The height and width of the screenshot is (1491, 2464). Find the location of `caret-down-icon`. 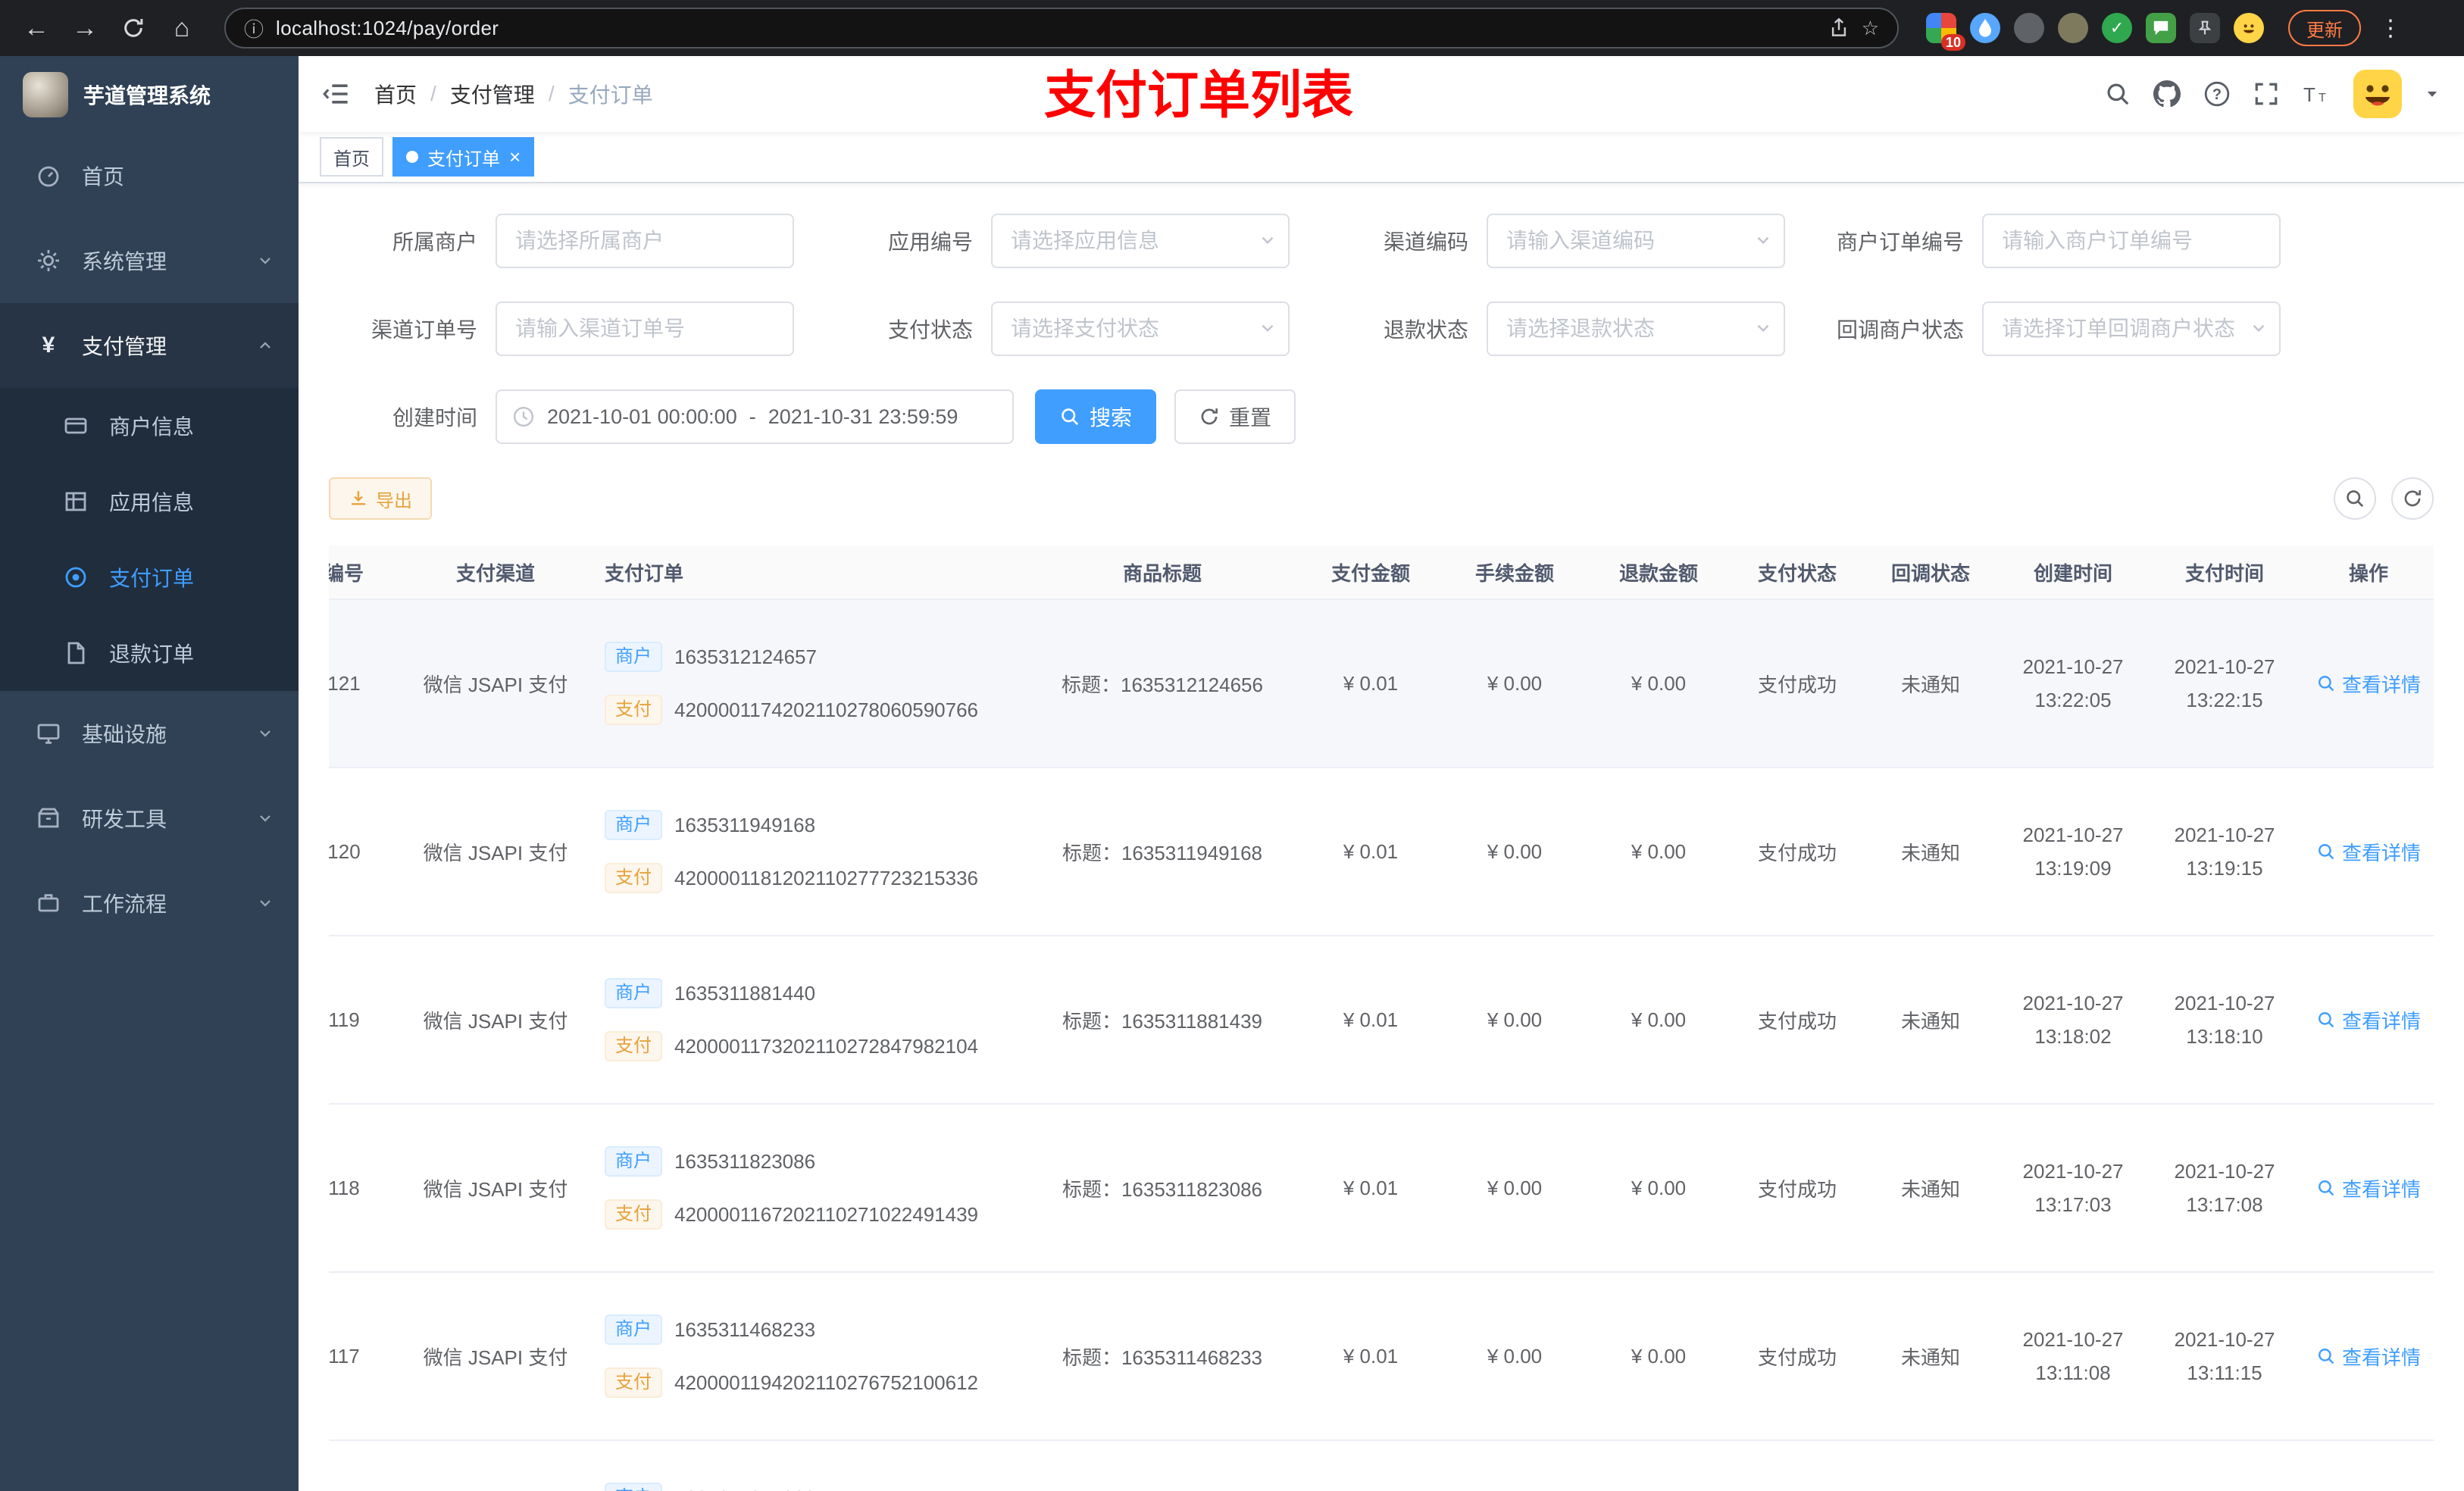

caret-down-icon is located at coordinates (2432, 94).